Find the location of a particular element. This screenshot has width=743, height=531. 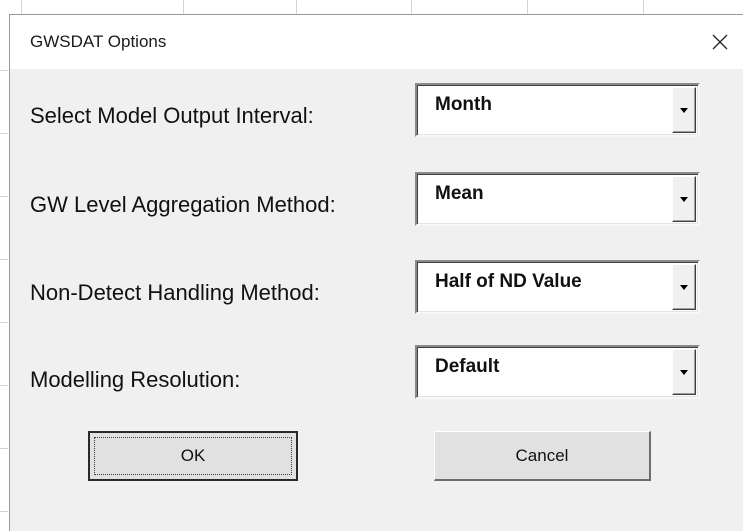

modelling-resolution-dropdown-button is located at coordinates (684, 372).